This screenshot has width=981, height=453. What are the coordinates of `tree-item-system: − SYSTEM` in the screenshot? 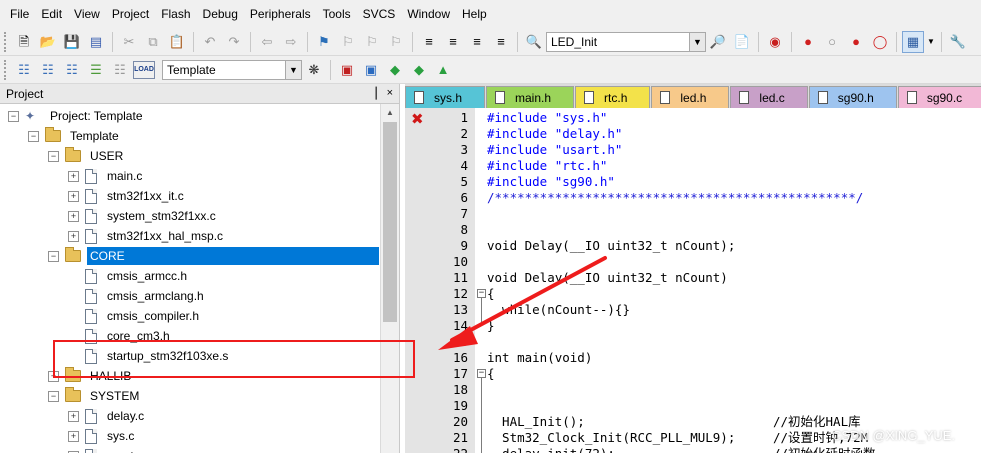 It's located at (95, 396).